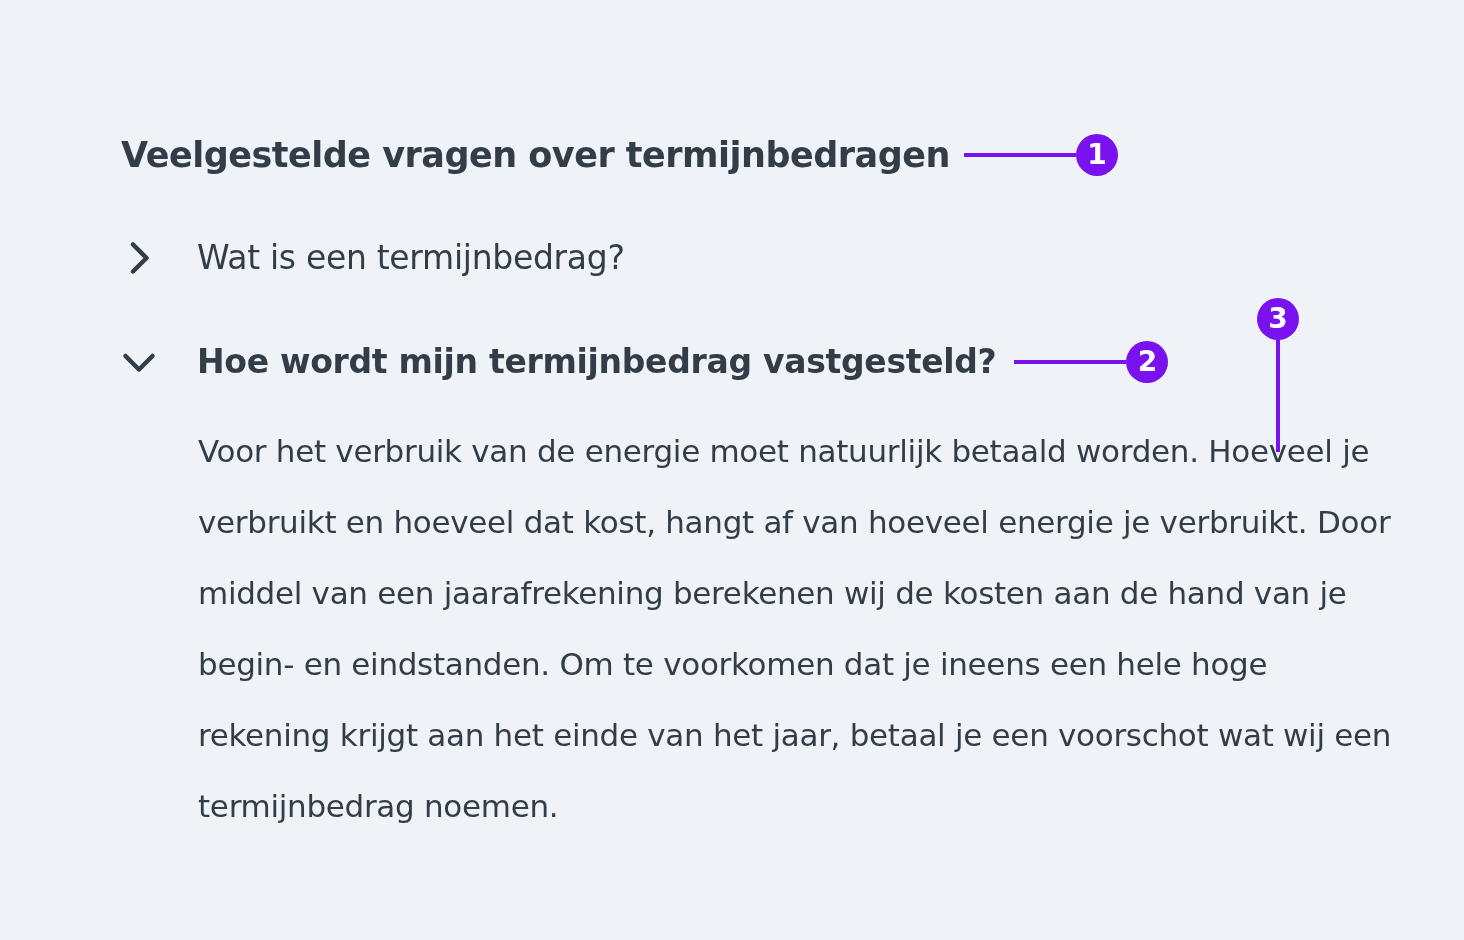  What do you see at coordinates (1096, 155) in the screenshot?
I see `annotation-number: 1` at bounding box center [1096, 155].